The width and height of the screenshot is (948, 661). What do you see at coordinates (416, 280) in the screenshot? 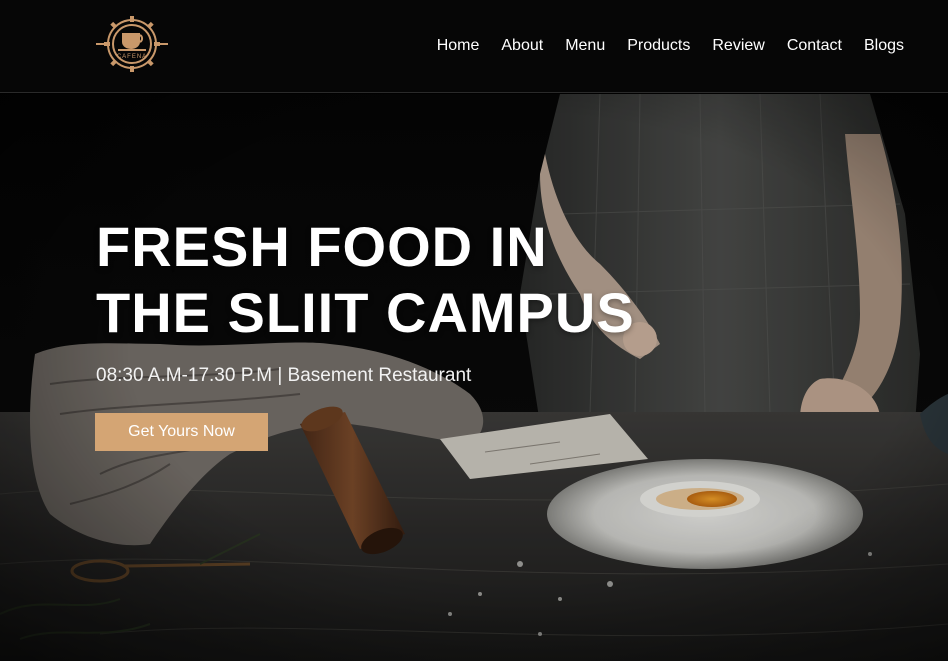
I see `hero-title: FRESH FOOD IN THE SLIIT CAMPUS` at bounding box center [416, 280].